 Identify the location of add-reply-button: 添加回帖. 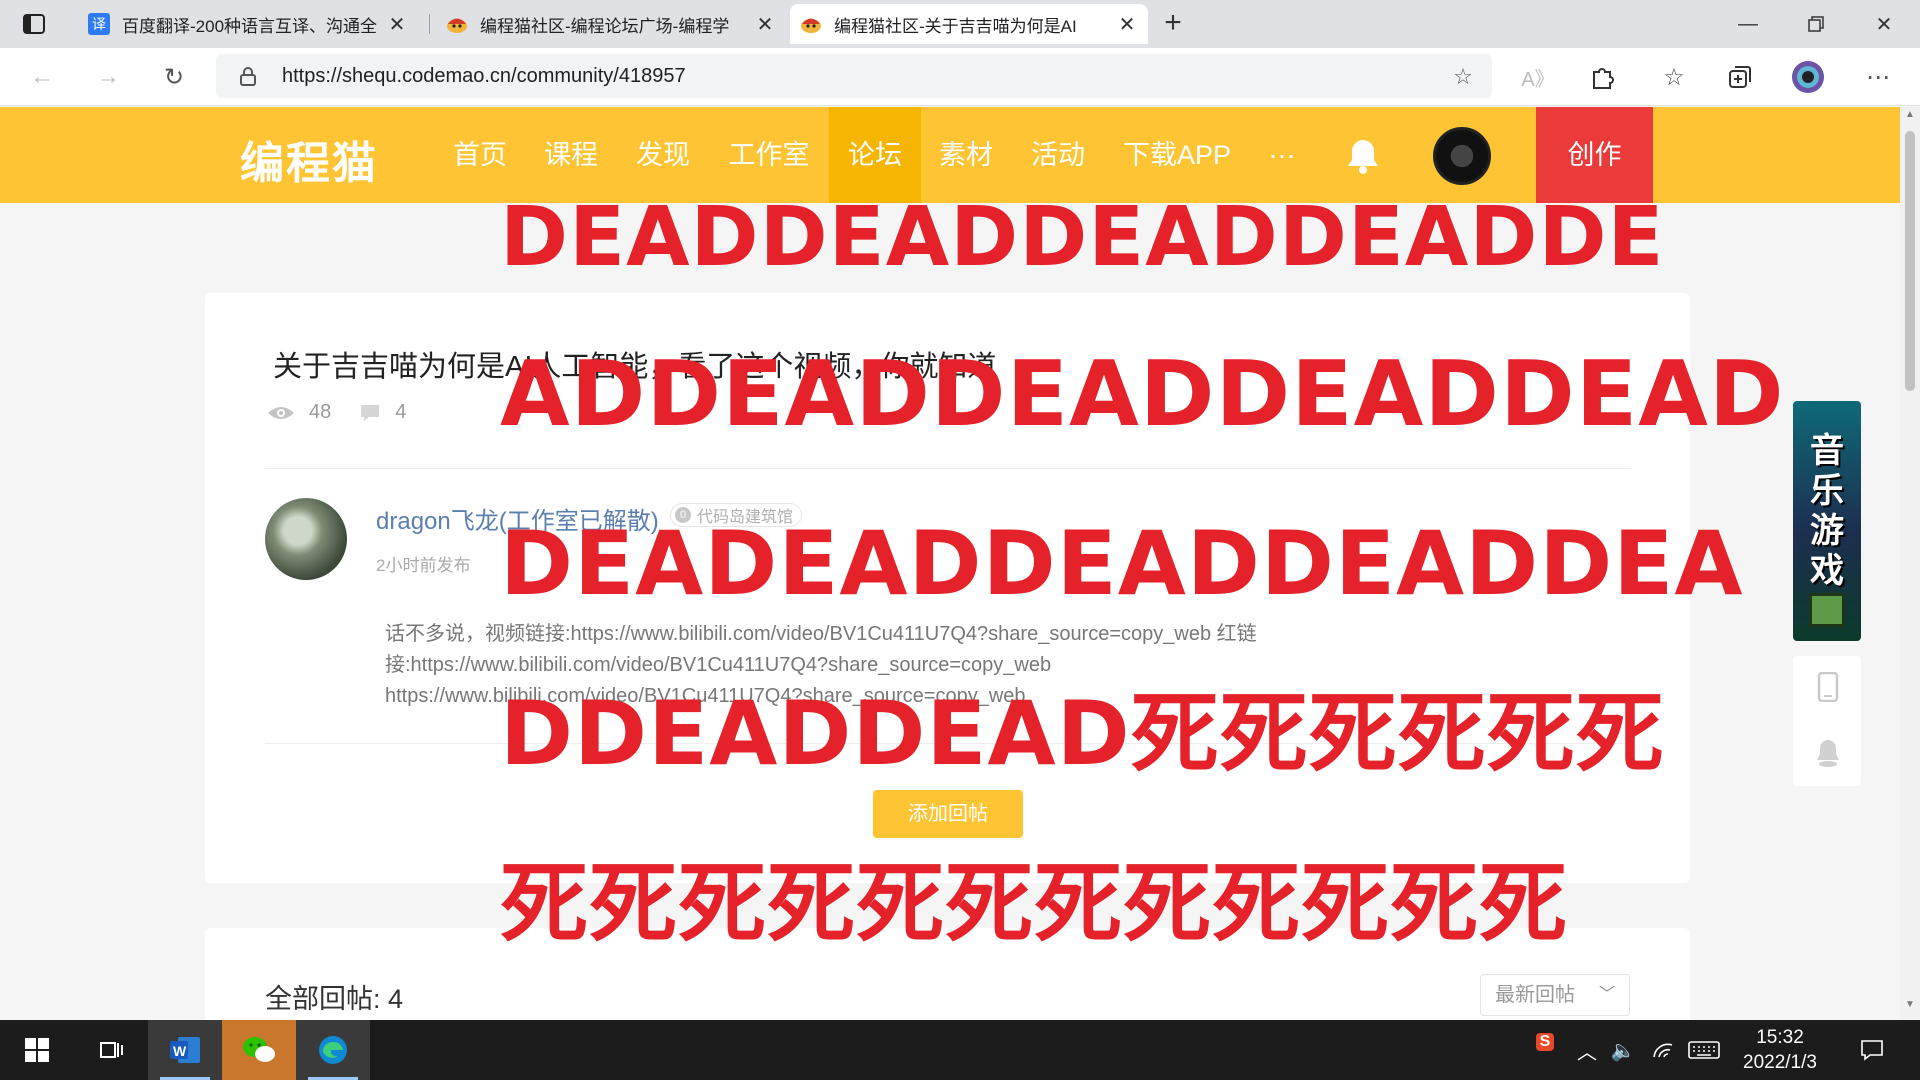
(948, 814).